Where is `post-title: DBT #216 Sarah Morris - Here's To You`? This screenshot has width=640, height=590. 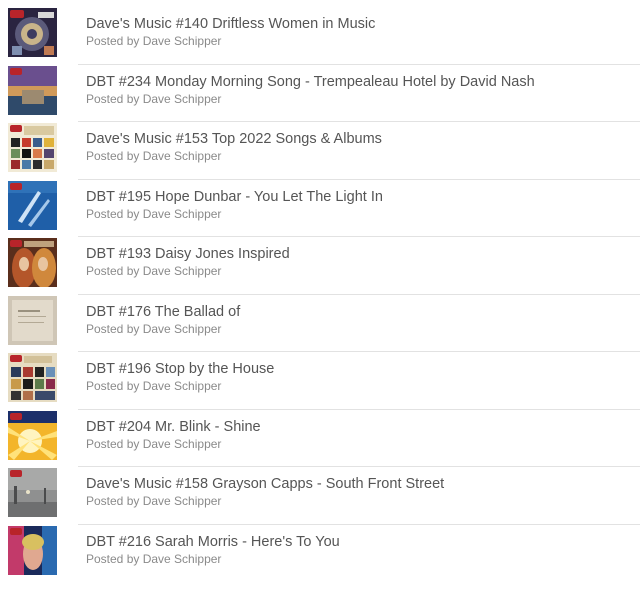 post-title: DBT #216 Sarah Morris - Here's To You is located at coordinates (359, 542).